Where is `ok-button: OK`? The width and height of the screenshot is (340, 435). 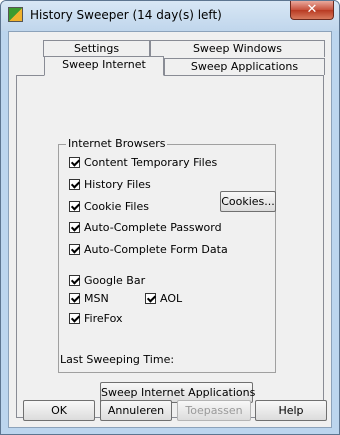 ok-button: OK is located at coordinates (59, 410).